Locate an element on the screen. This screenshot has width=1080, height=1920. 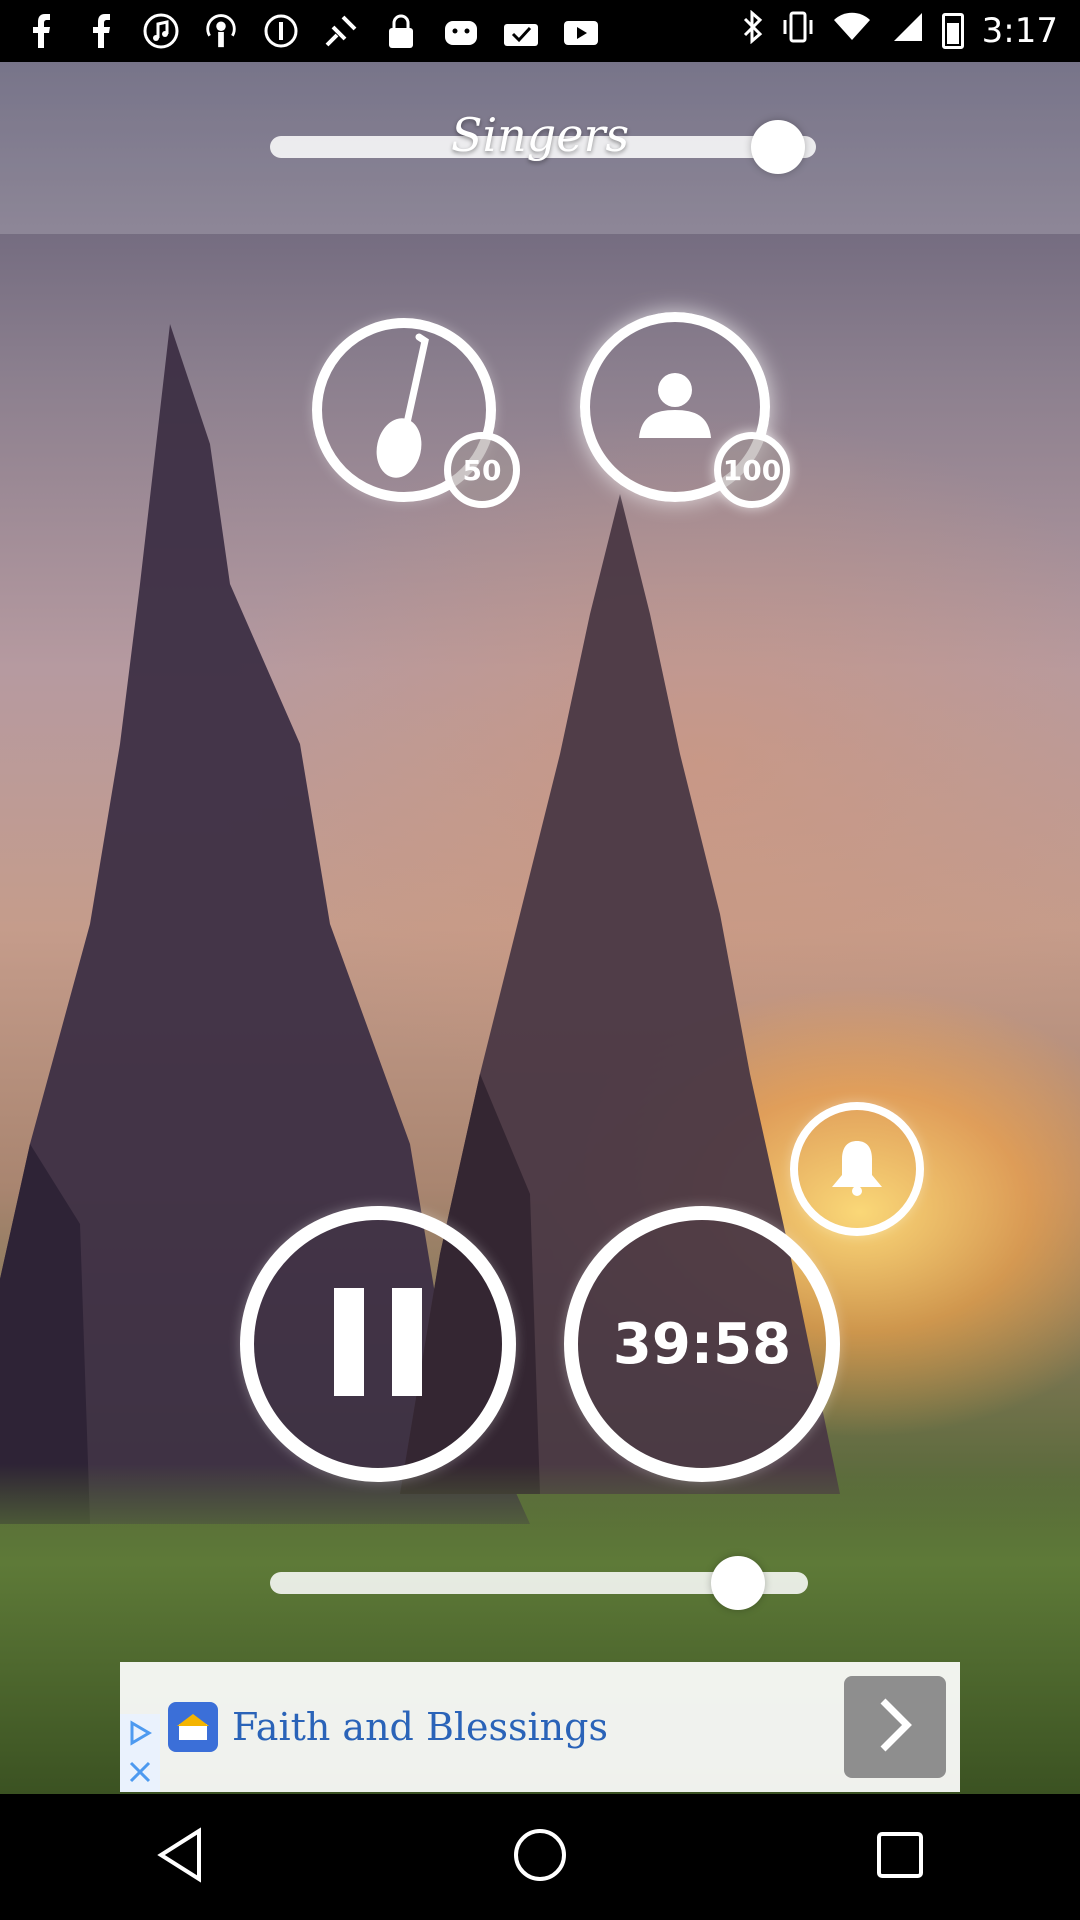
status-bar: 3:17 is located at coordinates (540, 31).